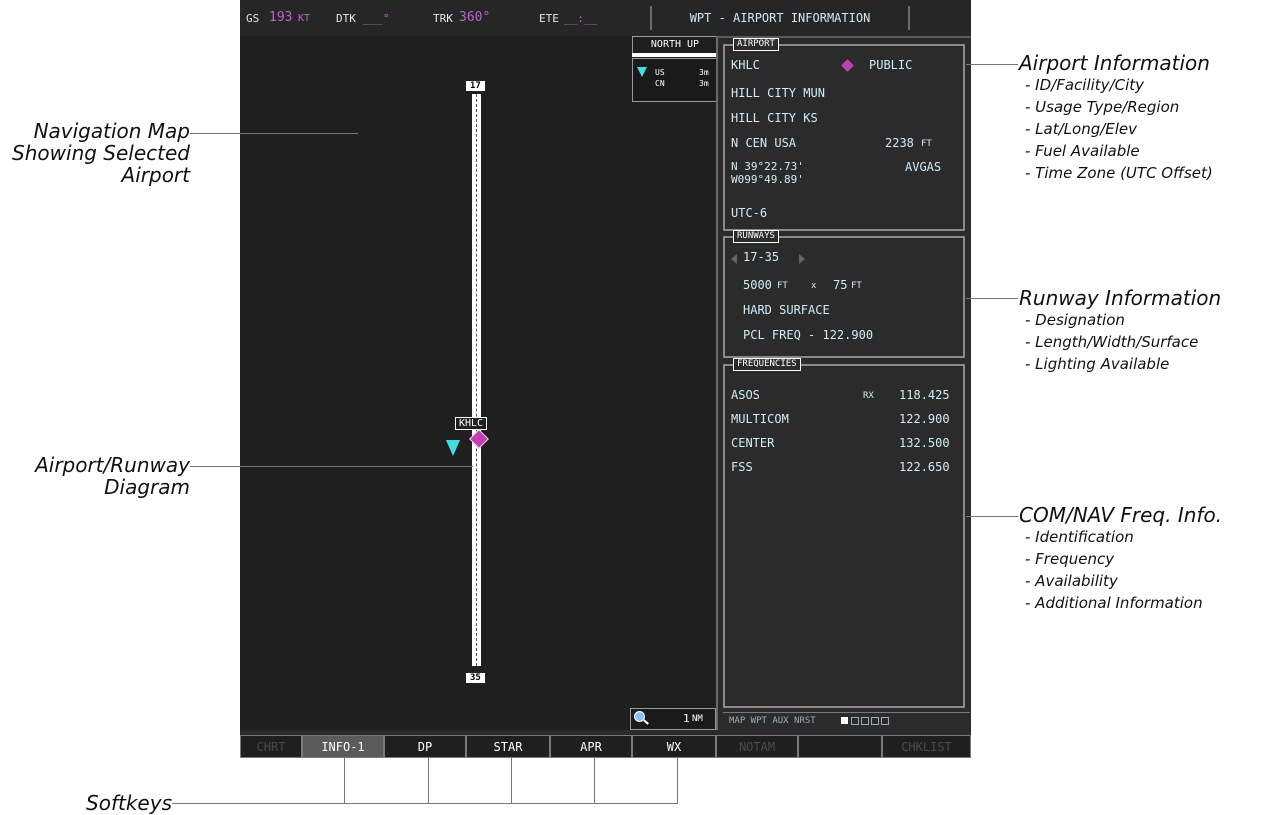 The width and height of the screenshot is (1262, 815). Describe the element at coordinates (808, 335) in the screenshot. I see `runway-lighting: PCL FREQ - 122.900` at that location.